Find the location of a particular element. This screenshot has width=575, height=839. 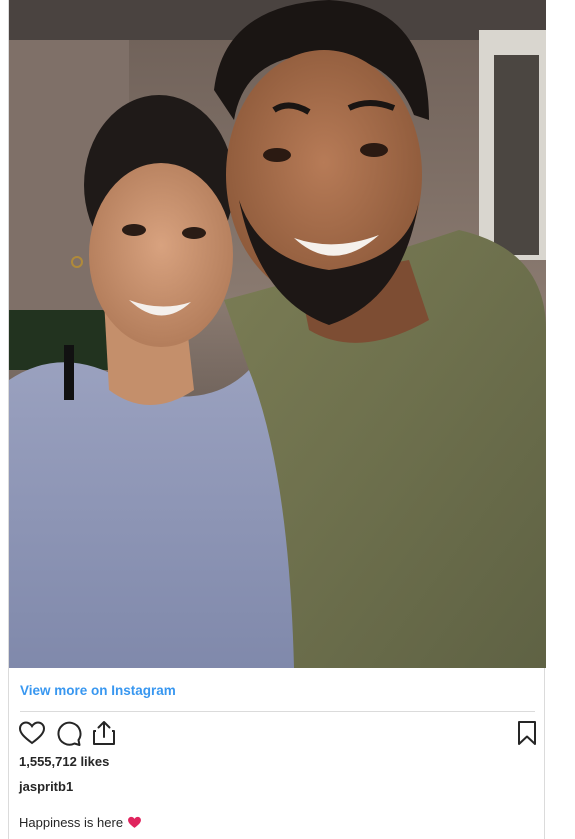

caption-text: Happiness is here is located at coordinates (71, 822).